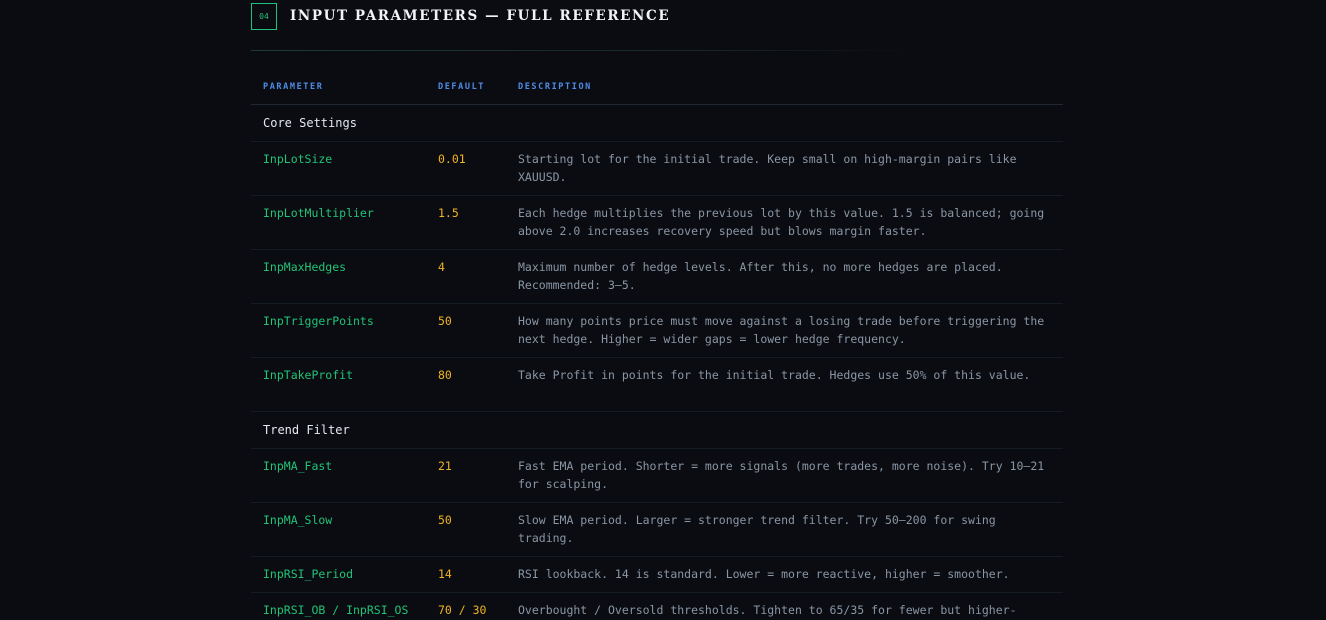  What do you see at coordinates (478, 168) in the screenshot?
I see `param-default: 0.01` at bounding box center [478, 168].